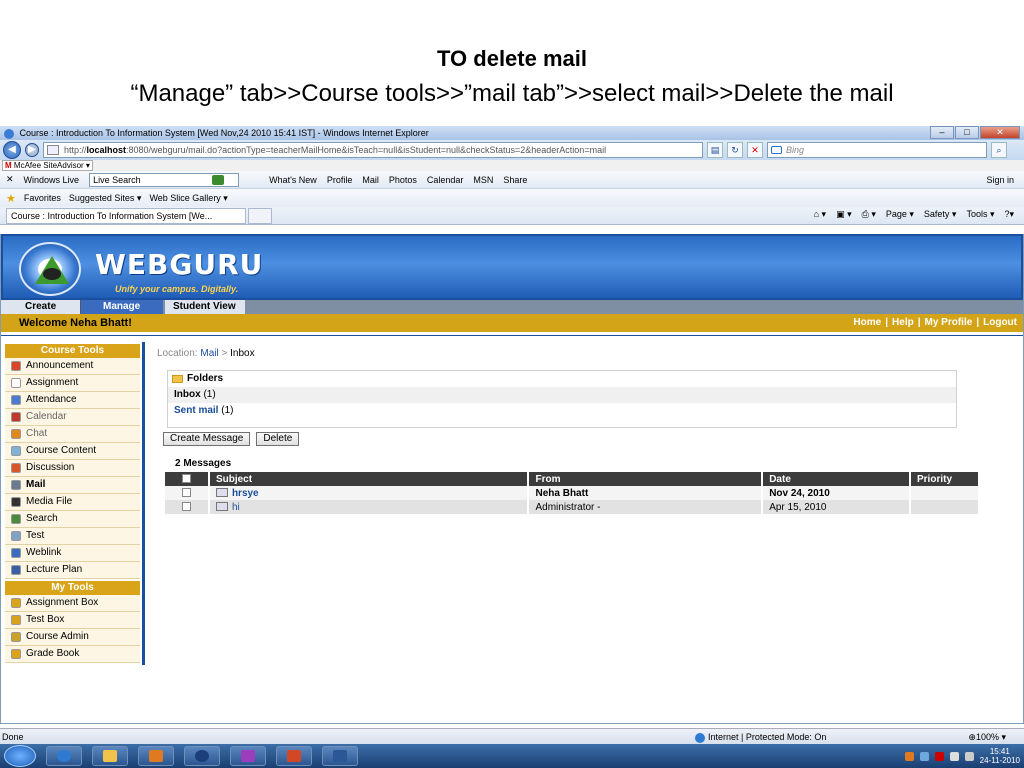  I want to click on brand-name: WEBGURU, so click(179, 264).